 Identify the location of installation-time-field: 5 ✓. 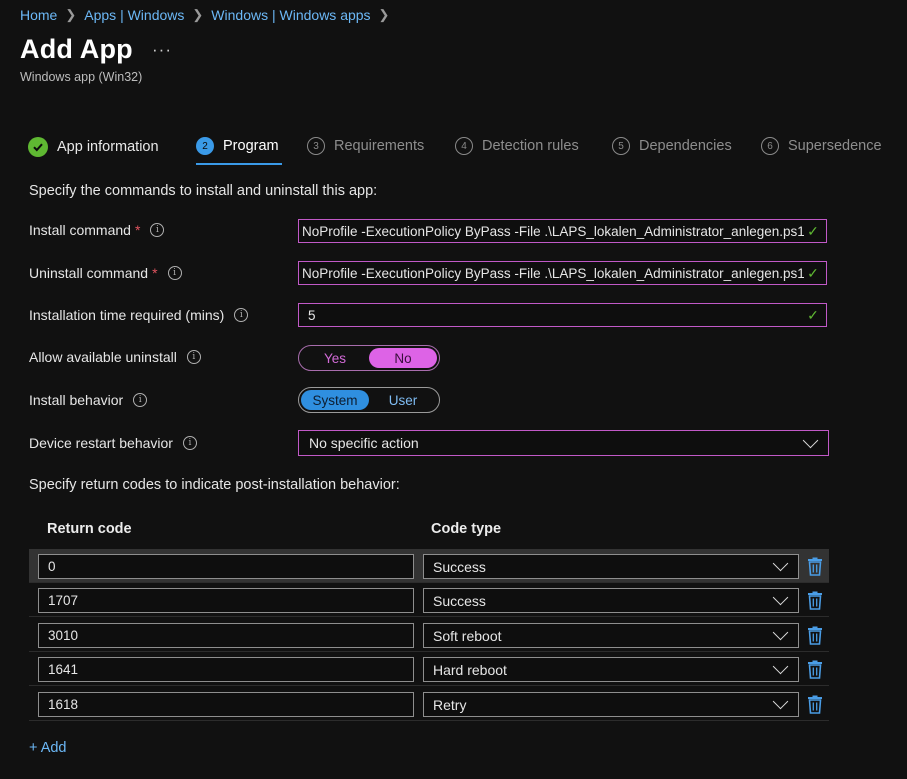
(562, 315).